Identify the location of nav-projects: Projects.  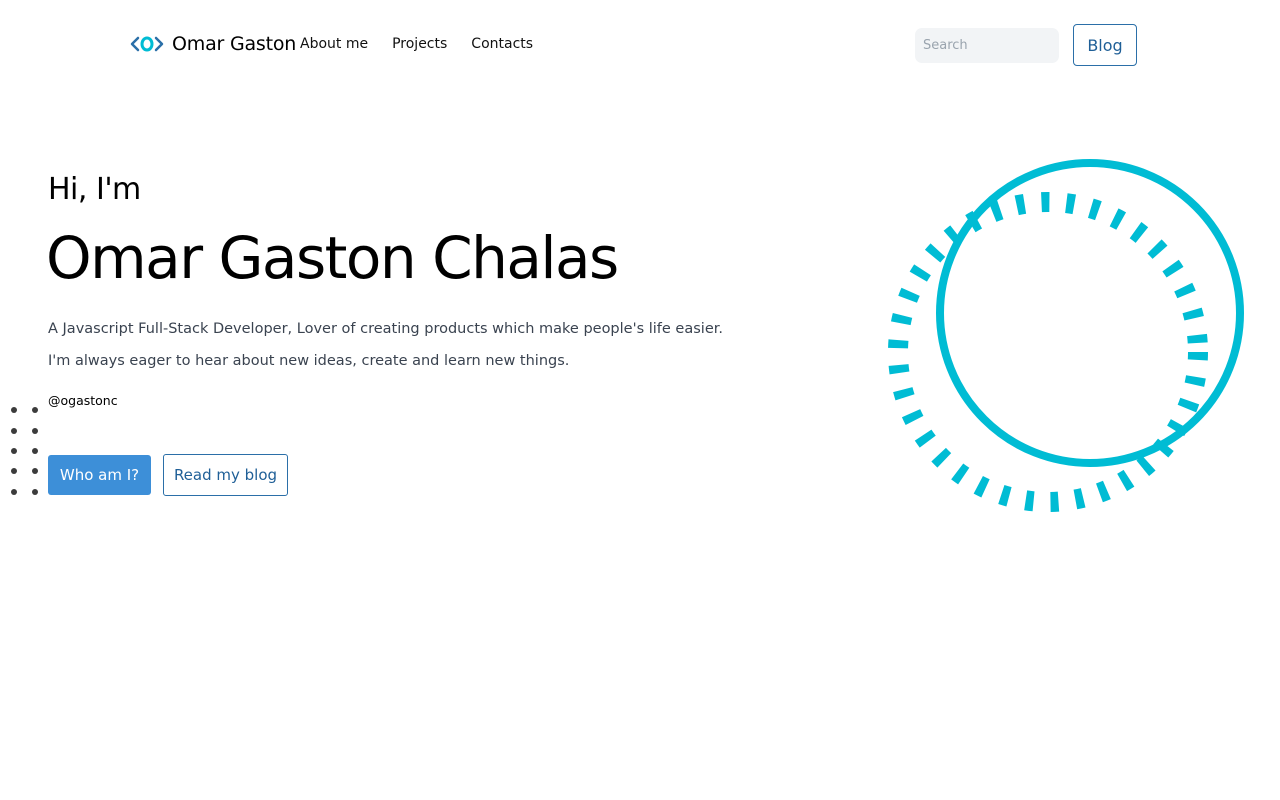
(419, 44).